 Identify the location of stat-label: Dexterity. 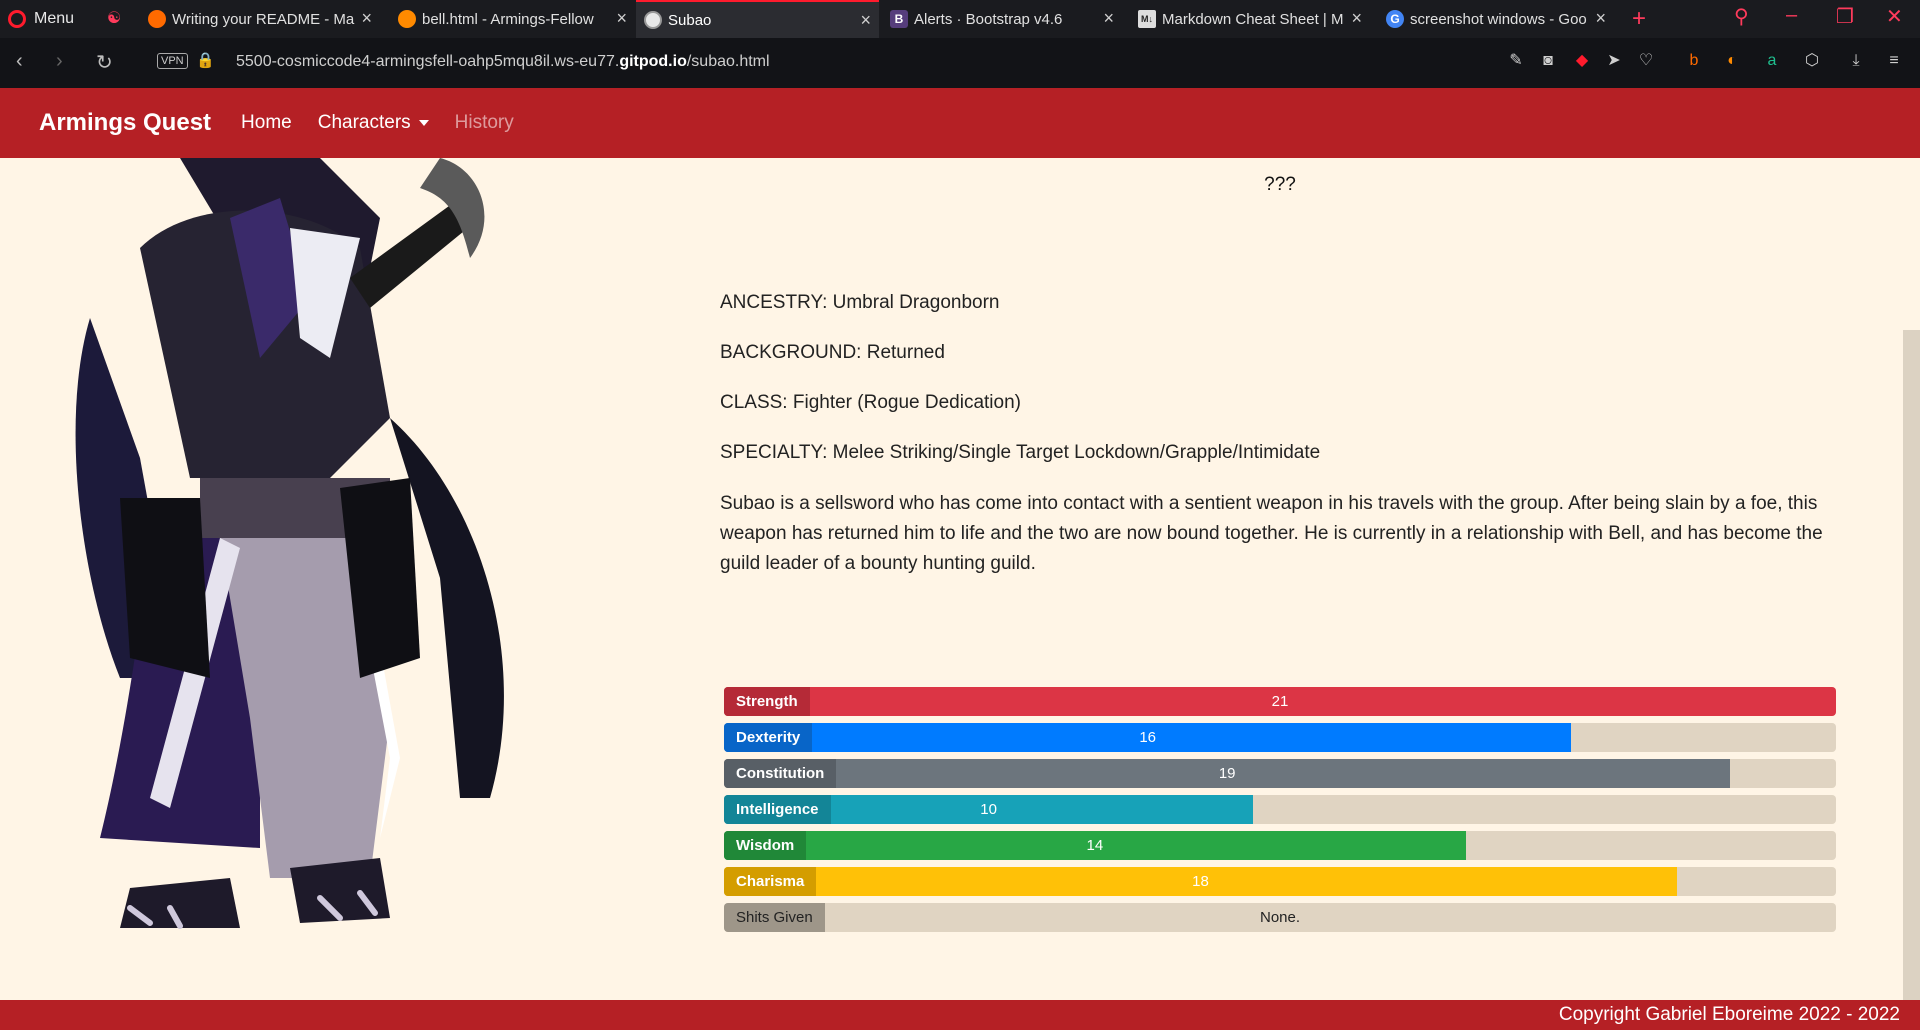
(768, 737).